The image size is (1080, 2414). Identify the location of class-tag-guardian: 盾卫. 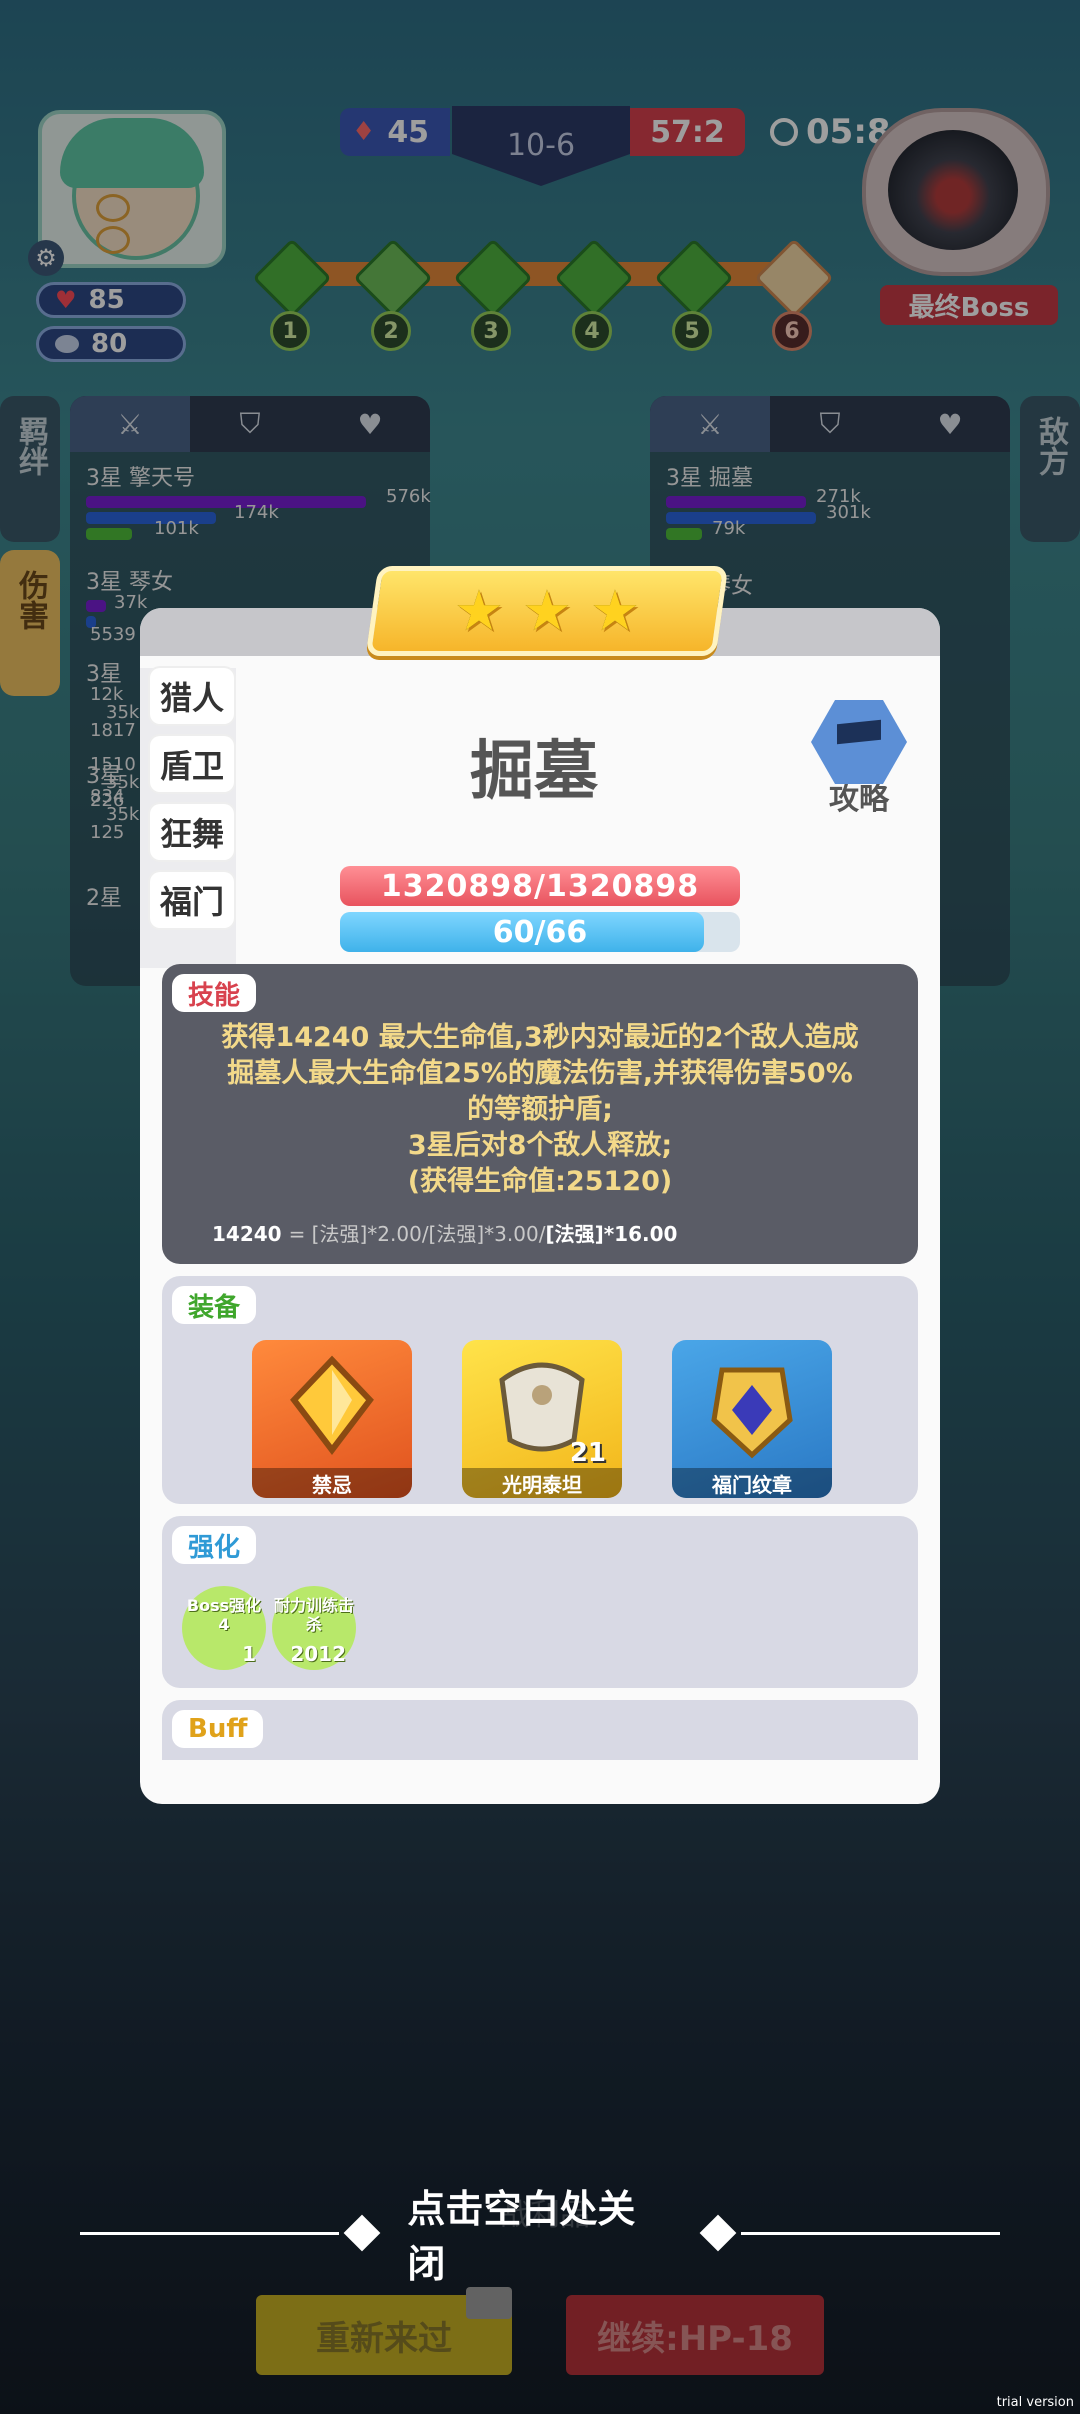
(192, 764).